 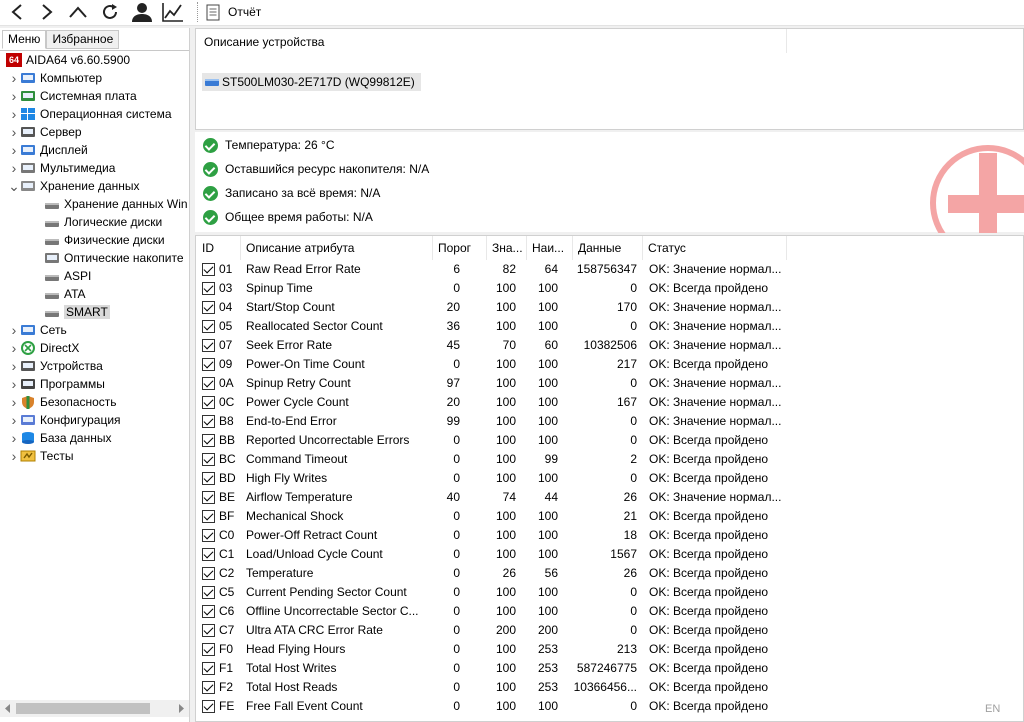 What do you see at coordinates (311, 82) in the screenshot?
I see `device-item: ST500LM030-2E717D (WQ99812E)` at bounding box center [311, 82].